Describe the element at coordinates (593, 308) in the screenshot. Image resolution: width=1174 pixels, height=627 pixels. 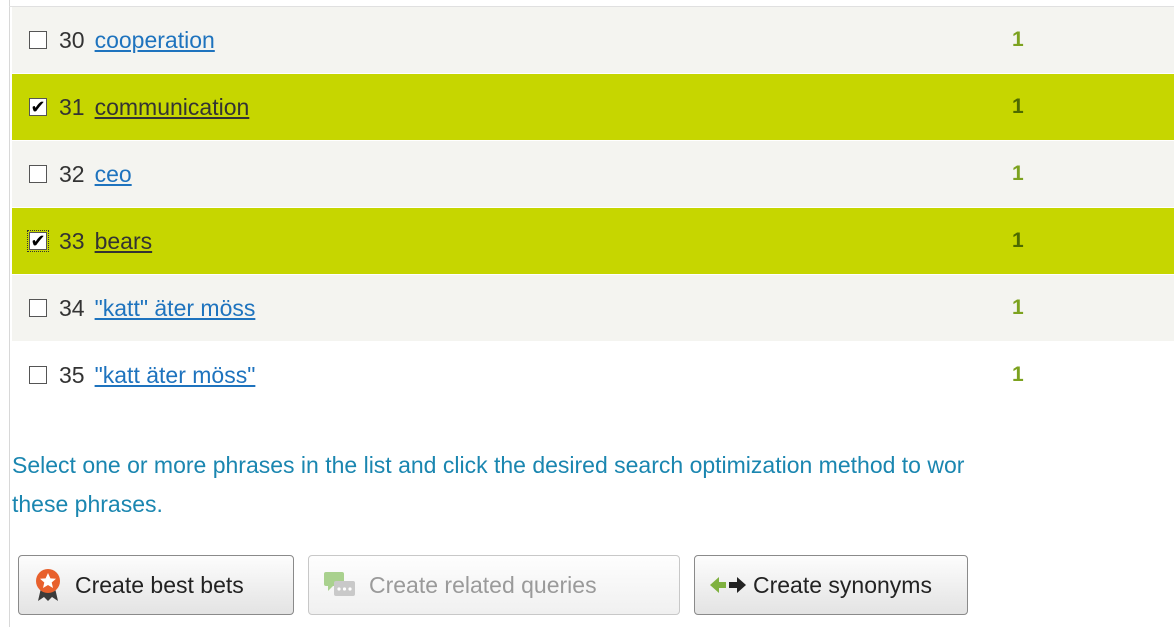
I see `table-row: 34 "katt" äter möss 1` at that location.